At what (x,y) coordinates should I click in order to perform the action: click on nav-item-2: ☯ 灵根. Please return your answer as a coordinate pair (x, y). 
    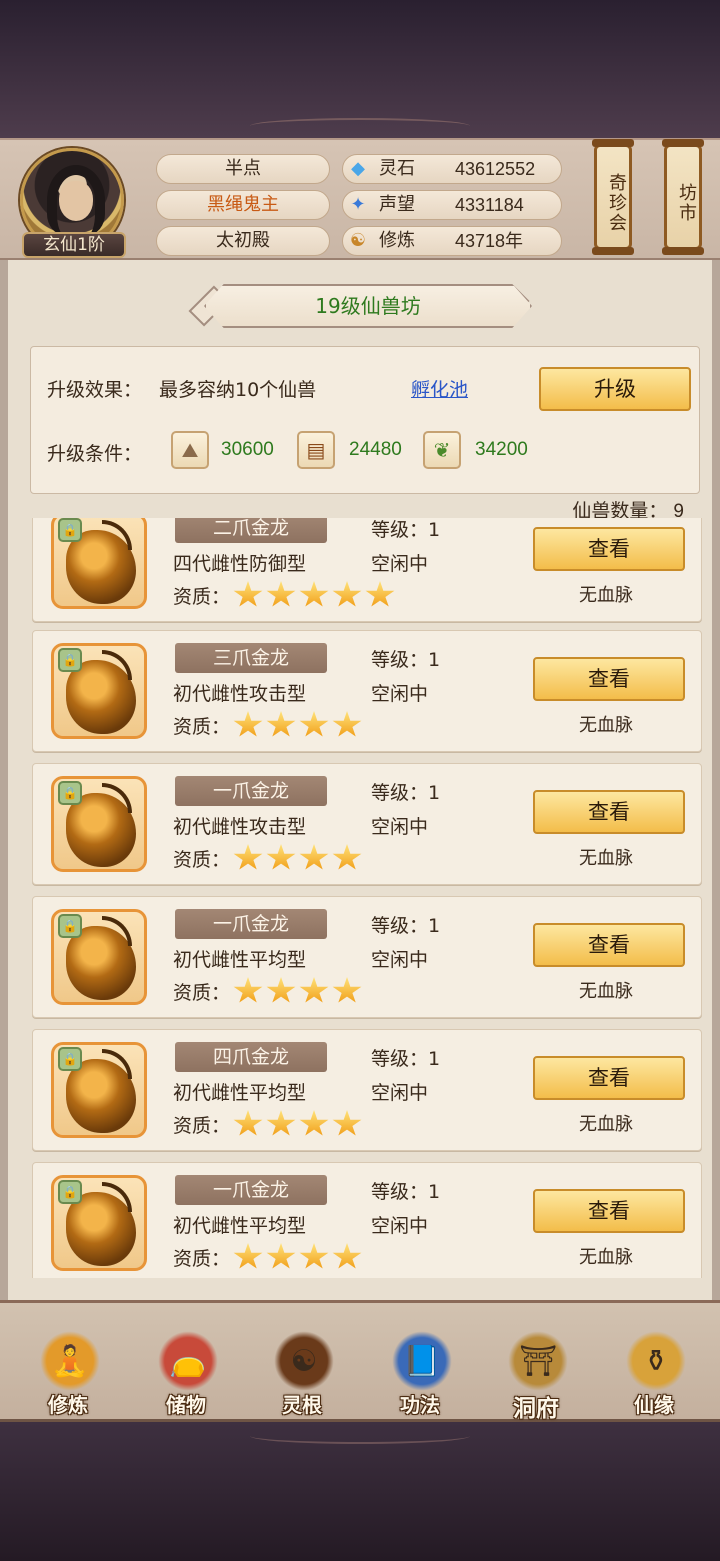
    Looking at the image, I should click on (302, 1365).